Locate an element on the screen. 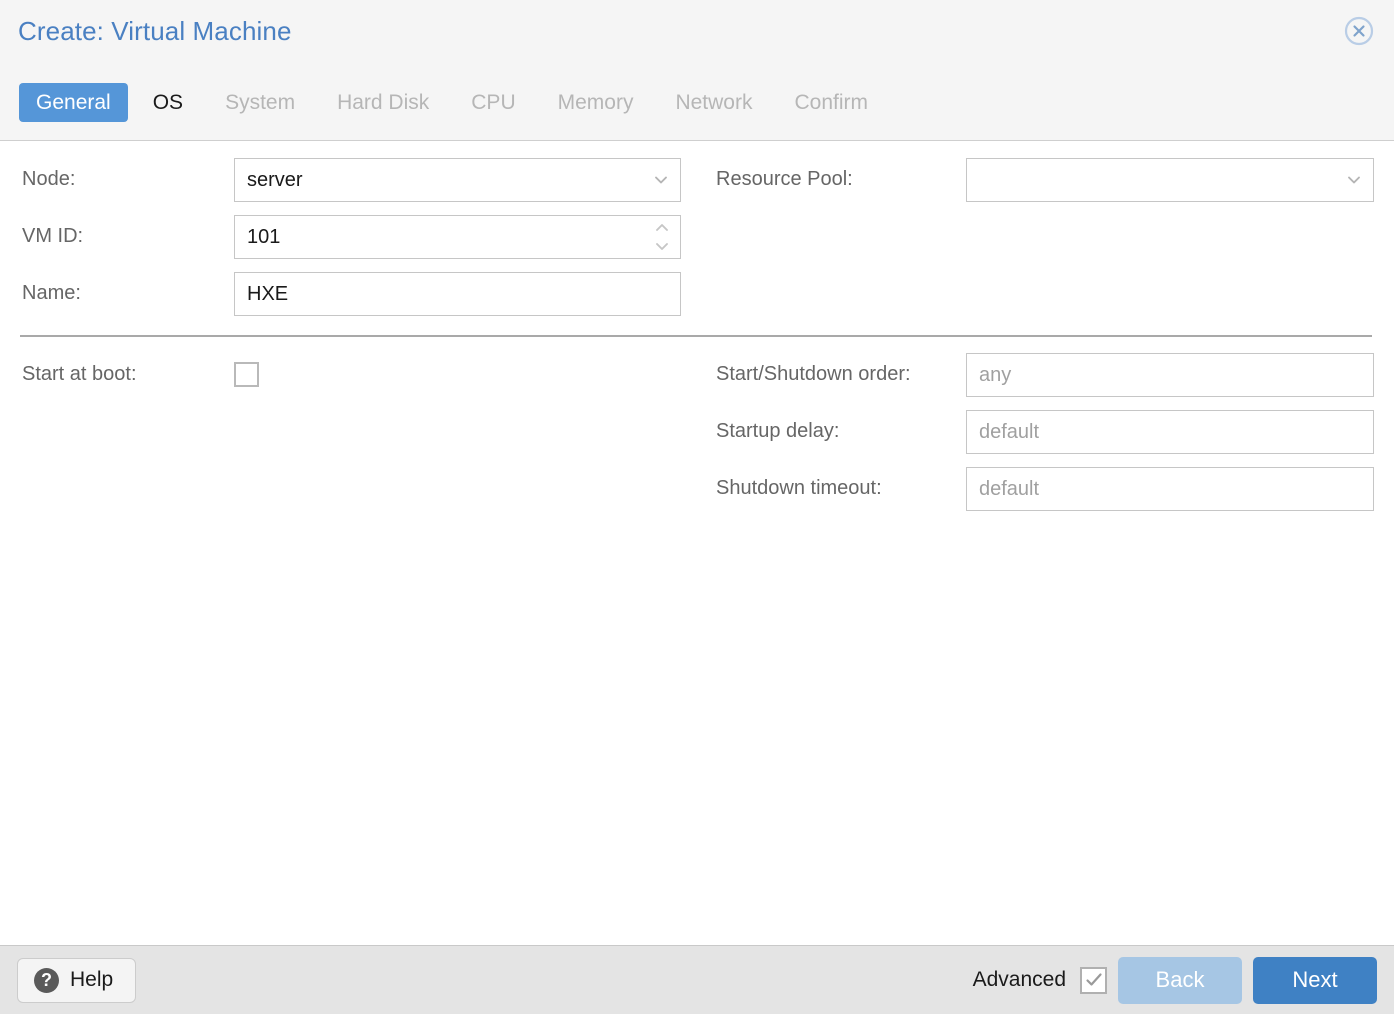  tab-system: System is located at coordinates (260, 102).